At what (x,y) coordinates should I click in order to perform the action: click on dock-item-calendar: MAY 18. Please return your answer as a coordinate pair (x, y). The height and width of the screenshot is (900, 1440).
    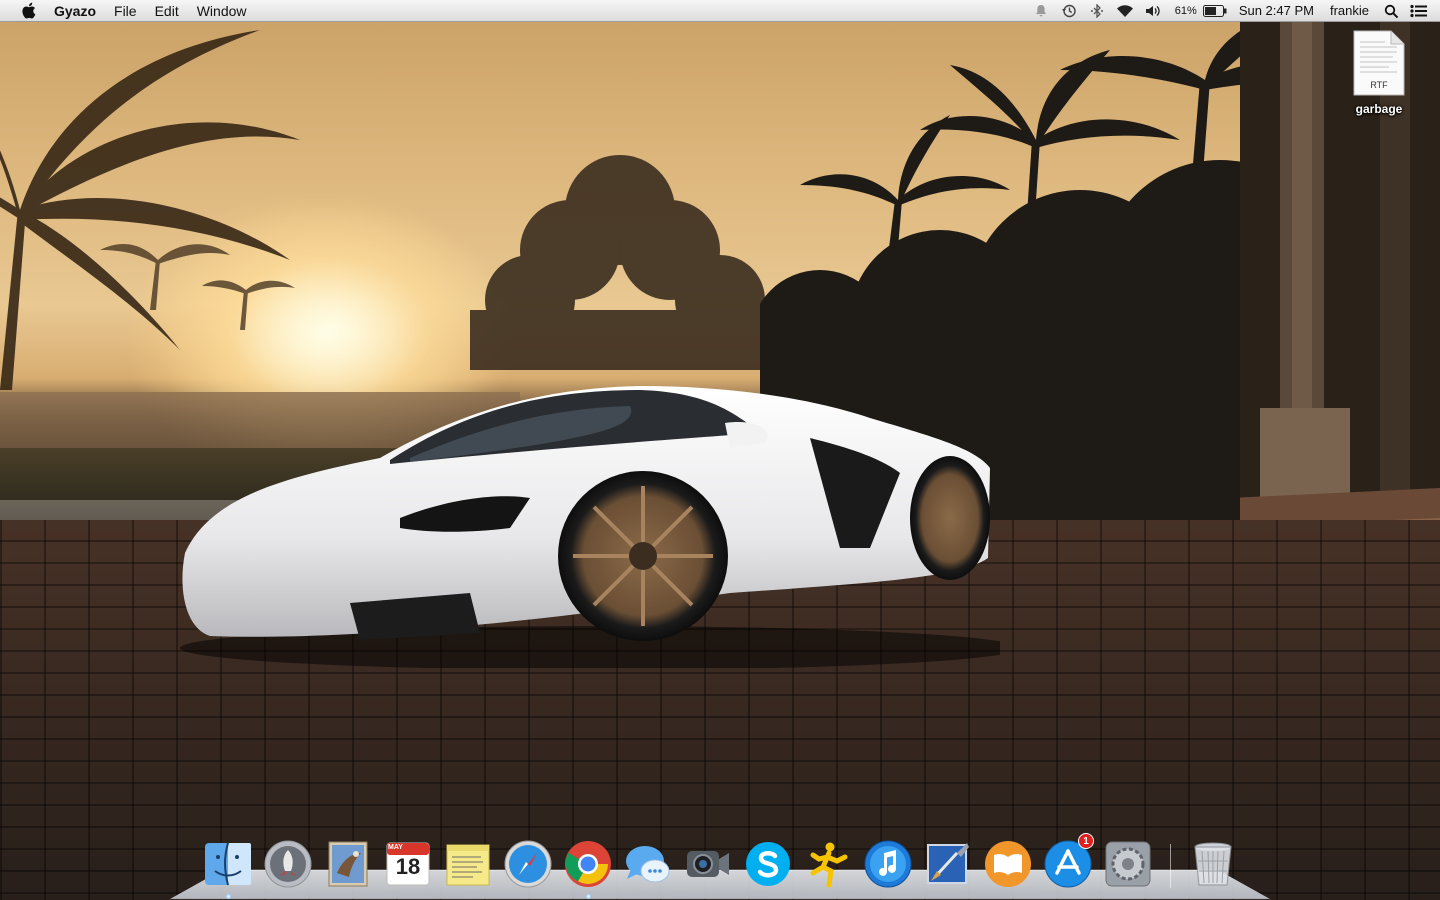
    Looking at the image, I should click on (408, 864).